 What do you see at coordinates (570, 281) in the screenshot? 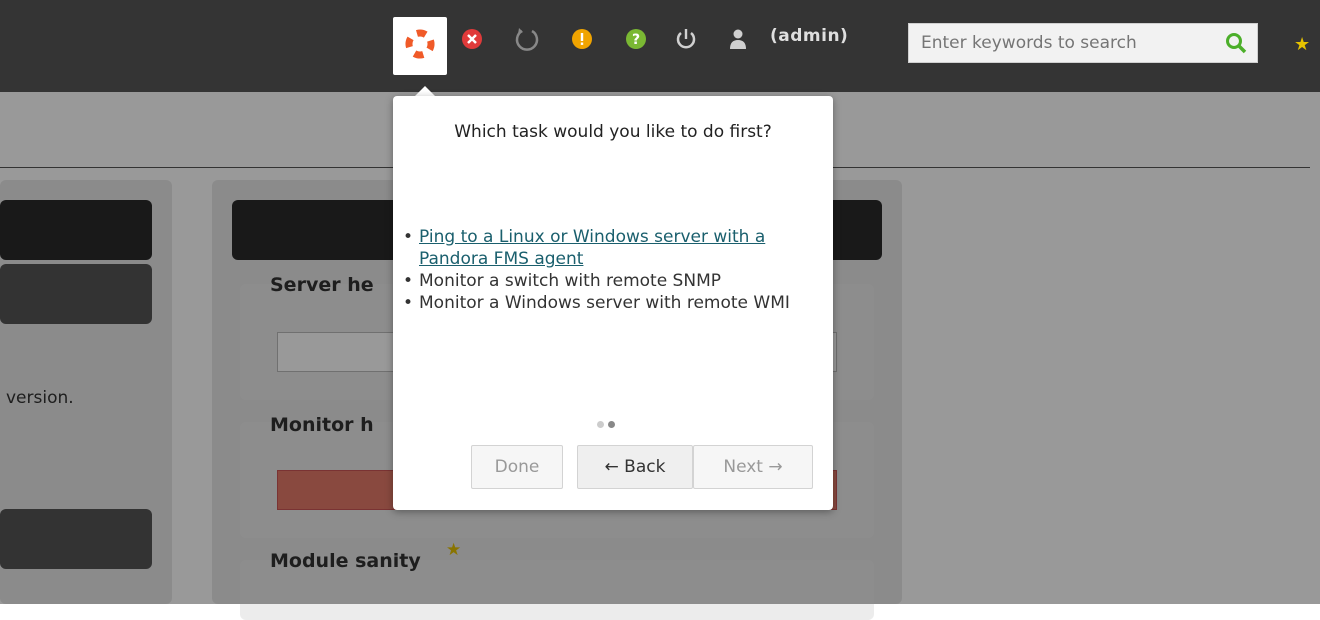
I see `task-label-snmp: Monitor a switch with remote SNMP` at bounding box center [570, 281].